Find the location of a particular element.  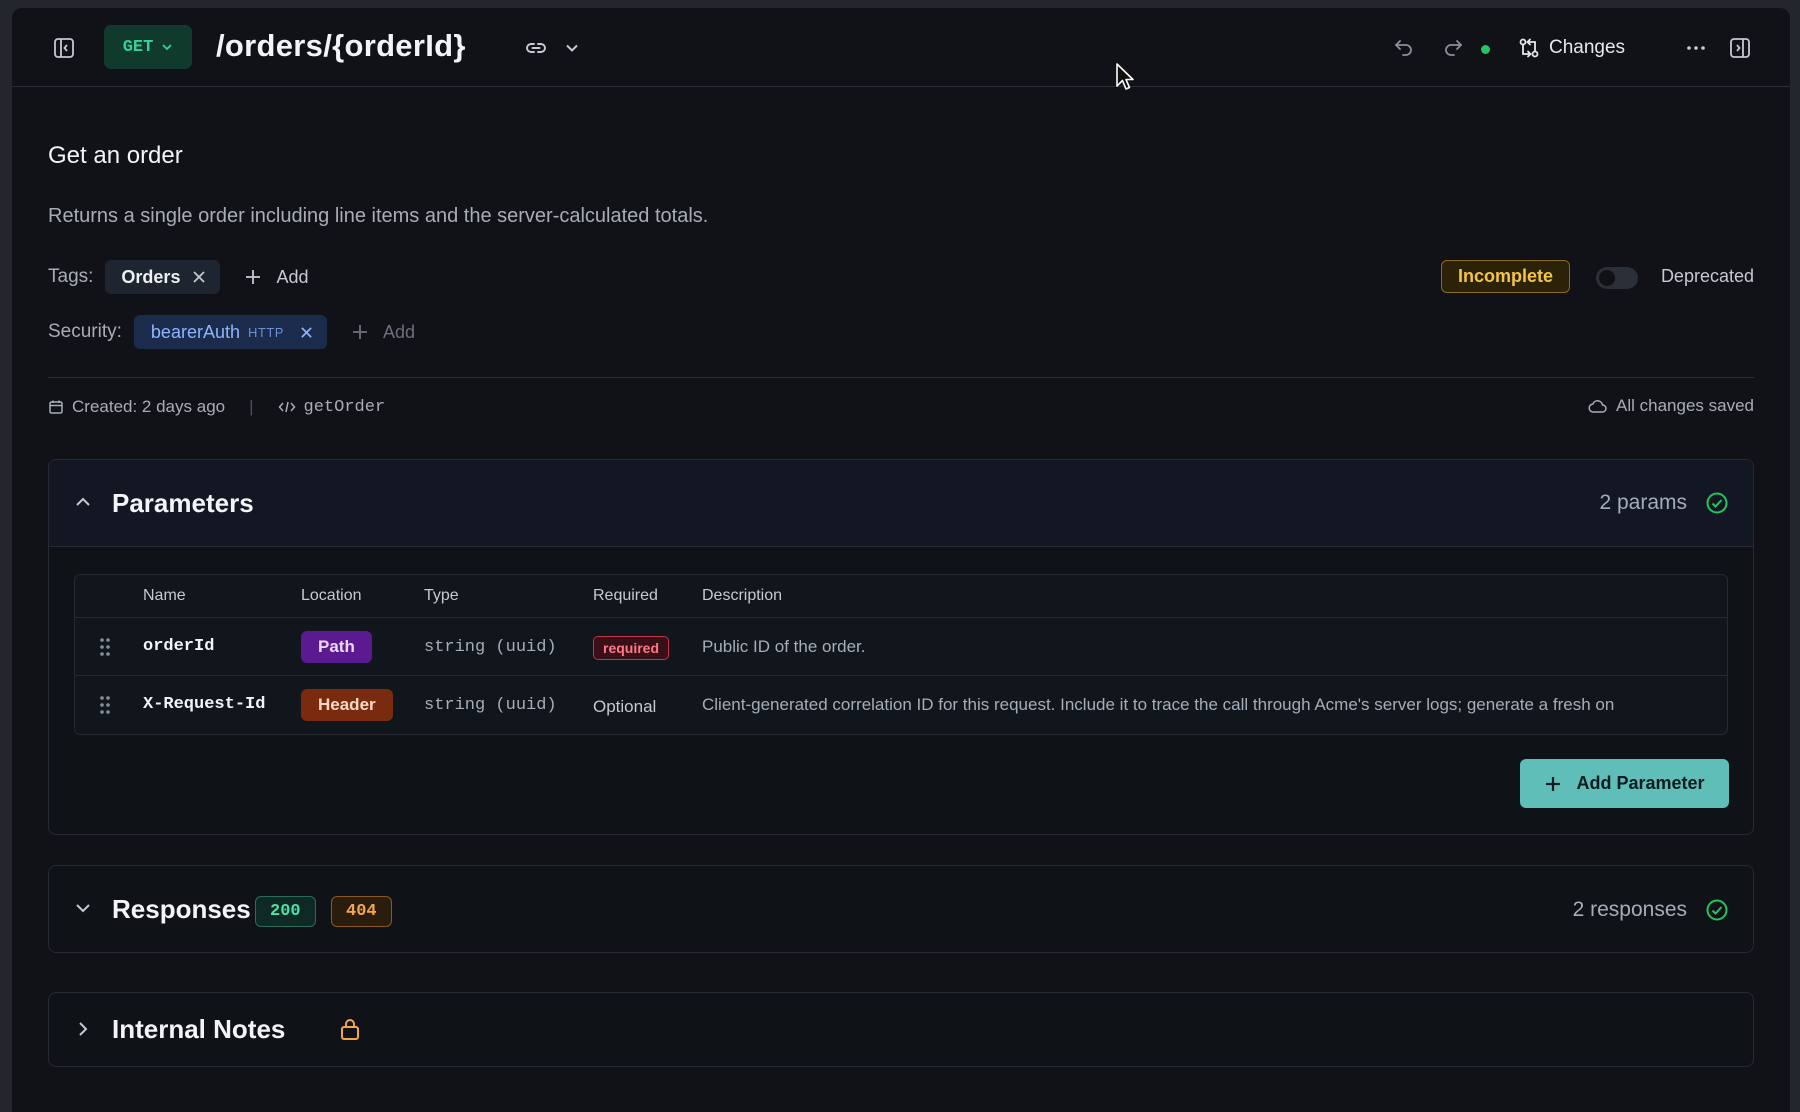

cloud-icon is located at coordinates (1597, 406).